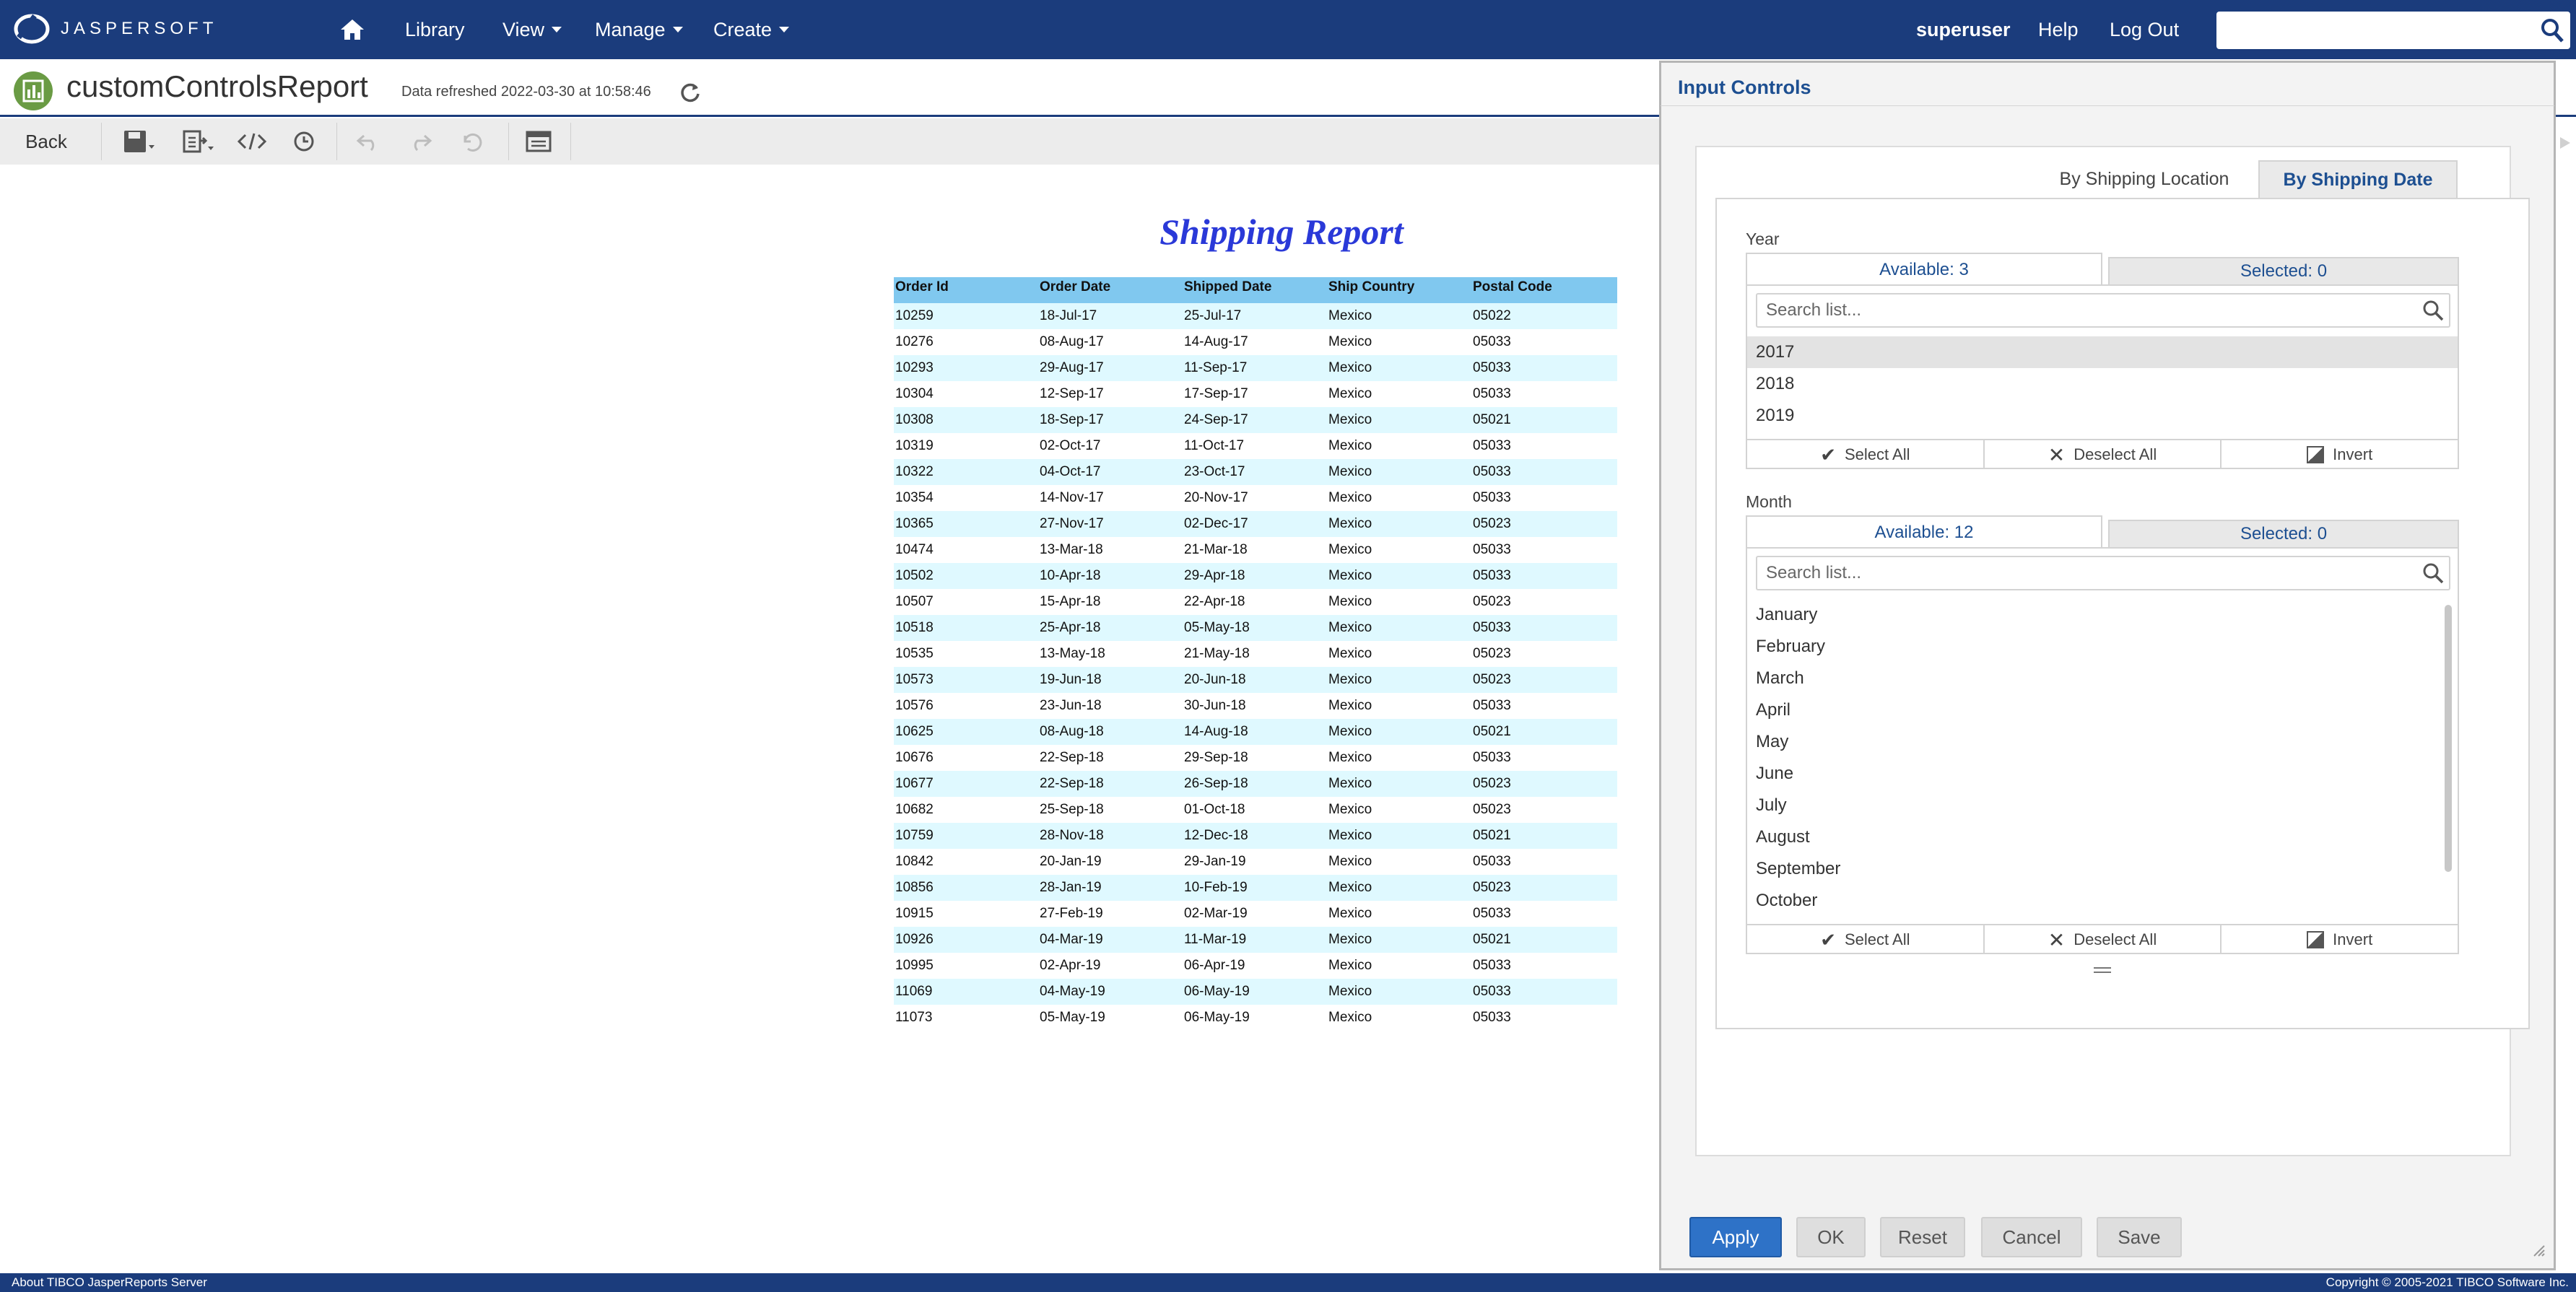  What do you see at coordinates (1216, 913) in the screenshot?
I see `table-cell: 02-Mar-19` at bounding box center [1216, 913].